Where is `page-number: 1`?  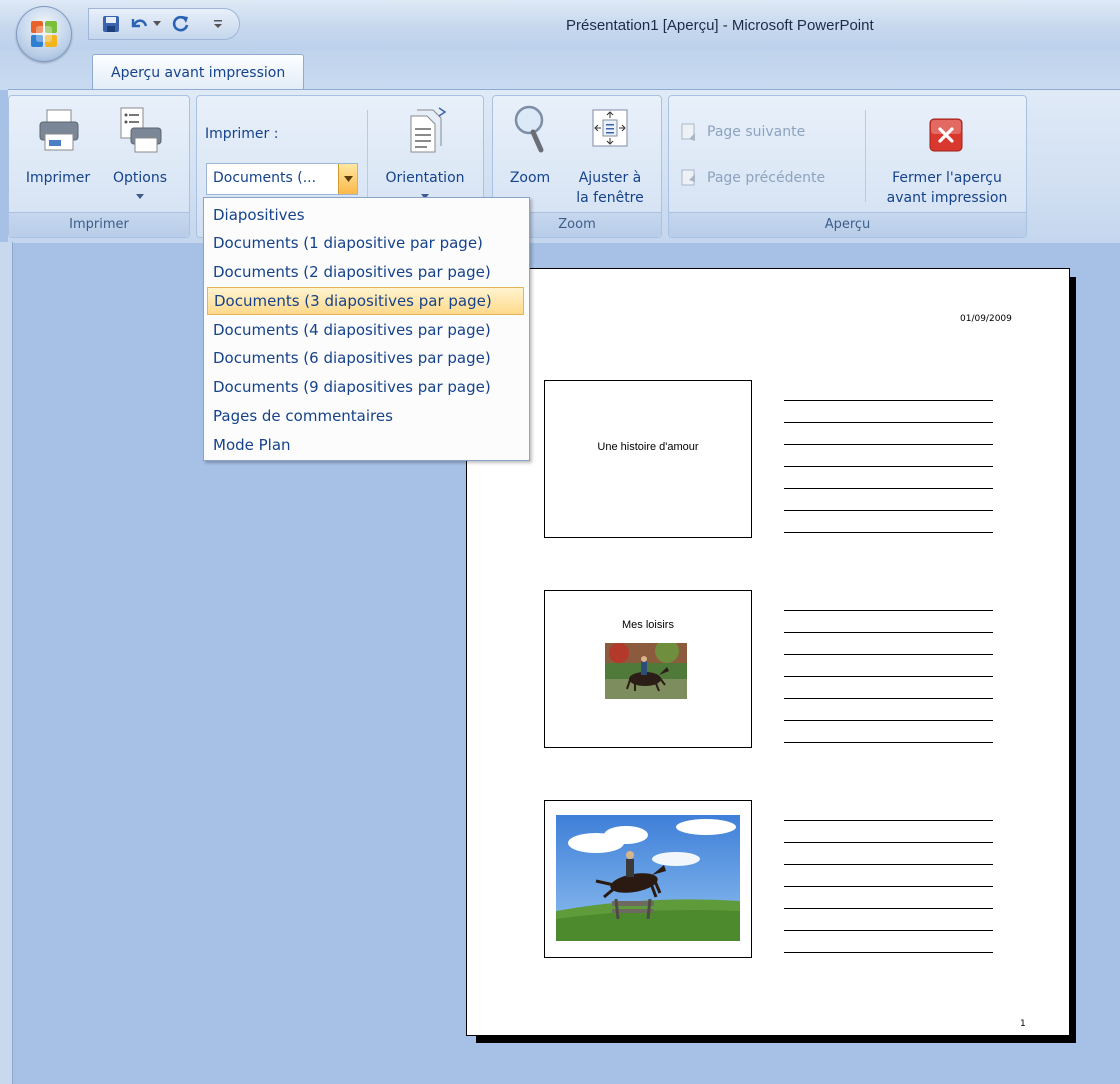 page-number: 1 is located at coordinates (1023, 1024).